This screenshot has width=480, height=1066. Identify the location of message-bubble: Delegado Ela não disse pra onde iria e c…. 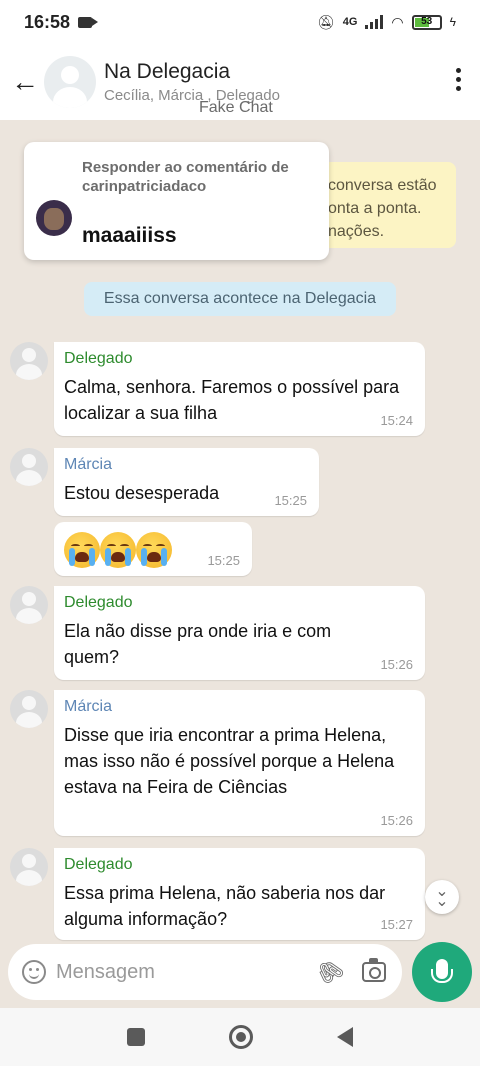
(239, 633).